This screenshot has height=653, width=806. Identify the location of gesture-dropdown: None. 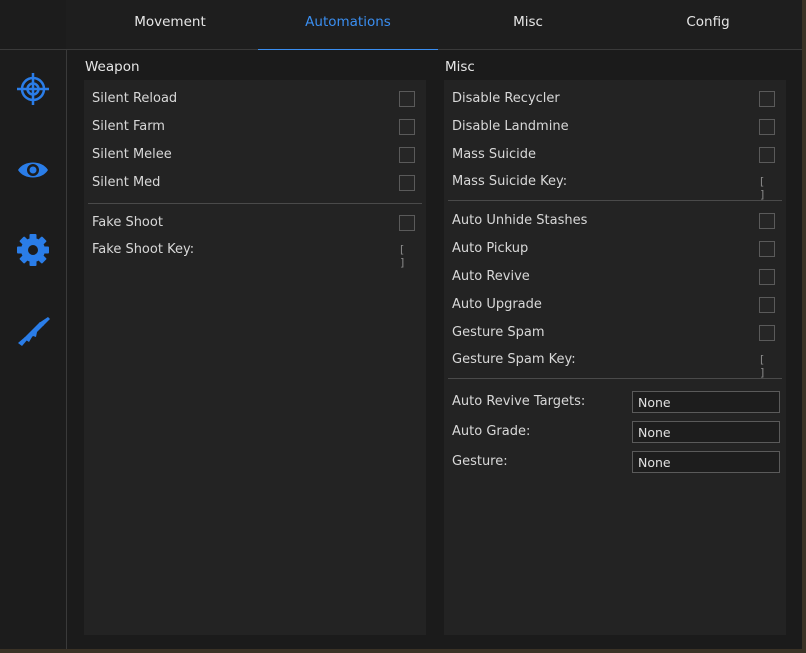
(706, 462).